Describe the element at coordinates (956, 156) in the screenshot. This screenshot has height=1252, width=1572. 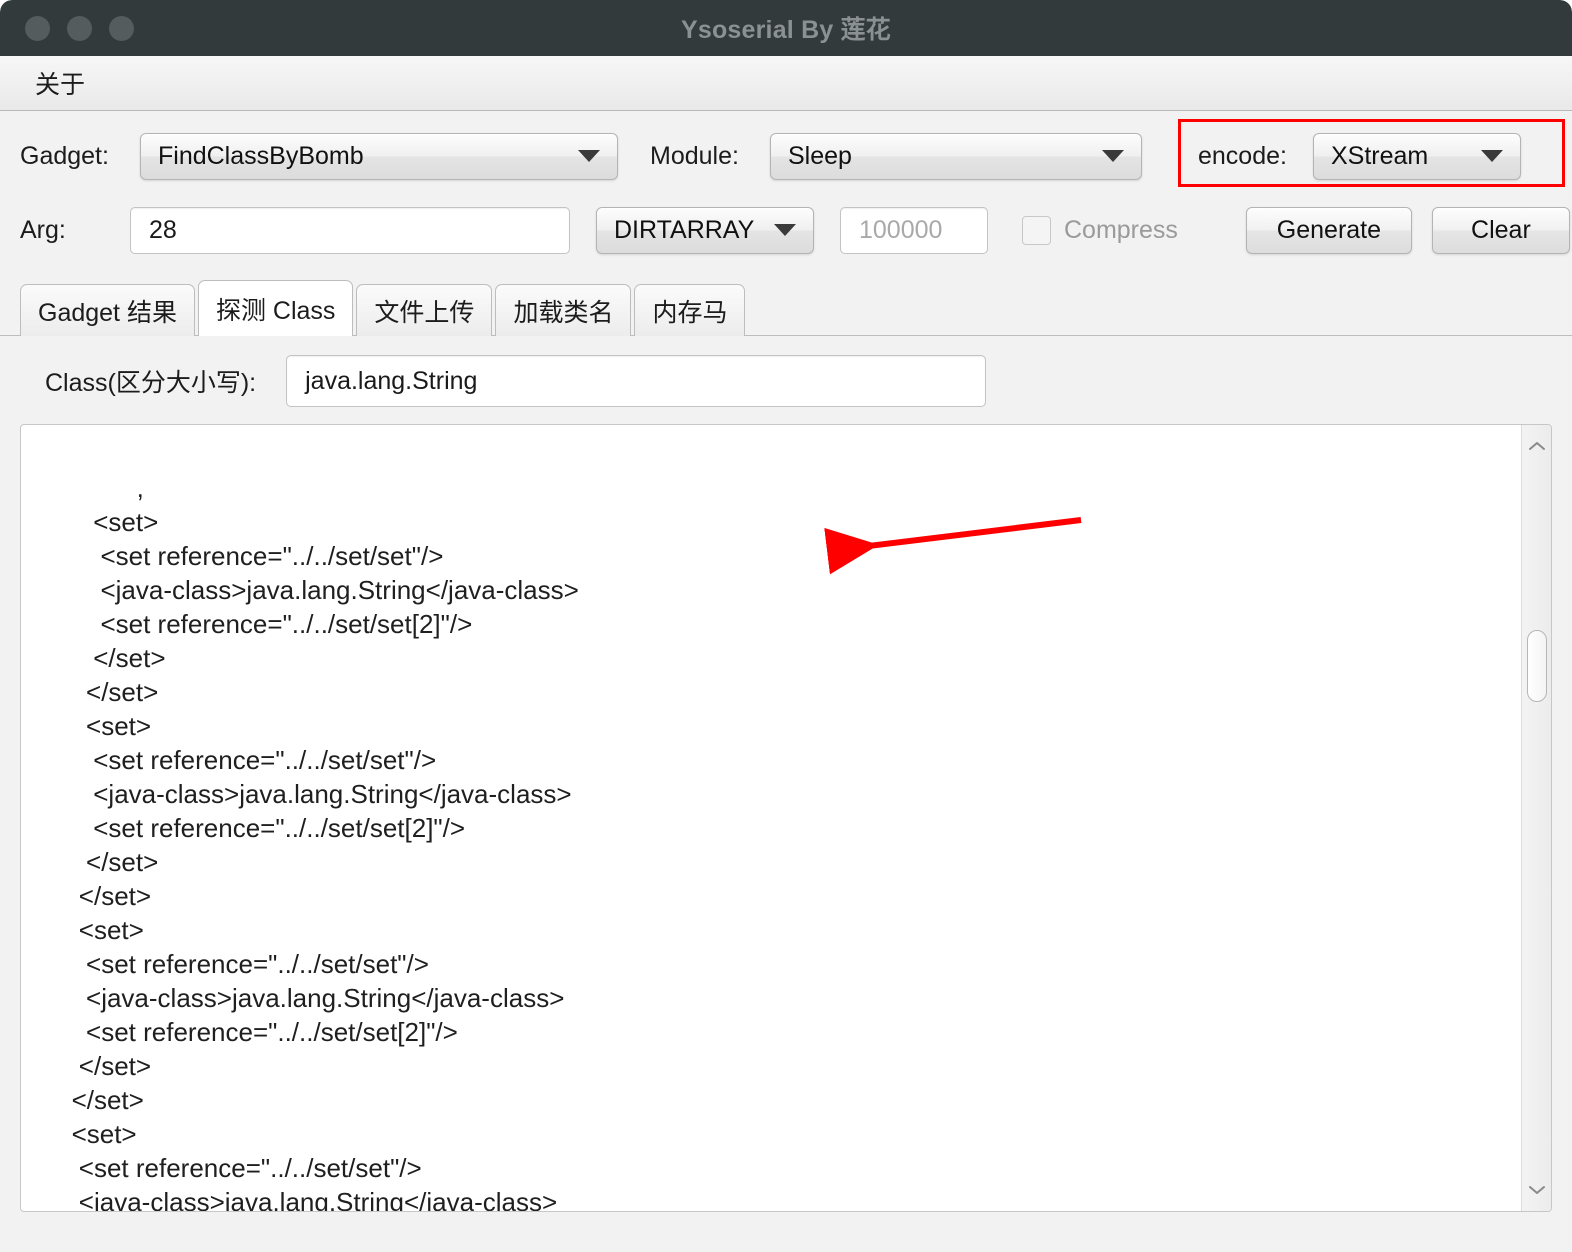
I see `module-select: Sleep` at that location.